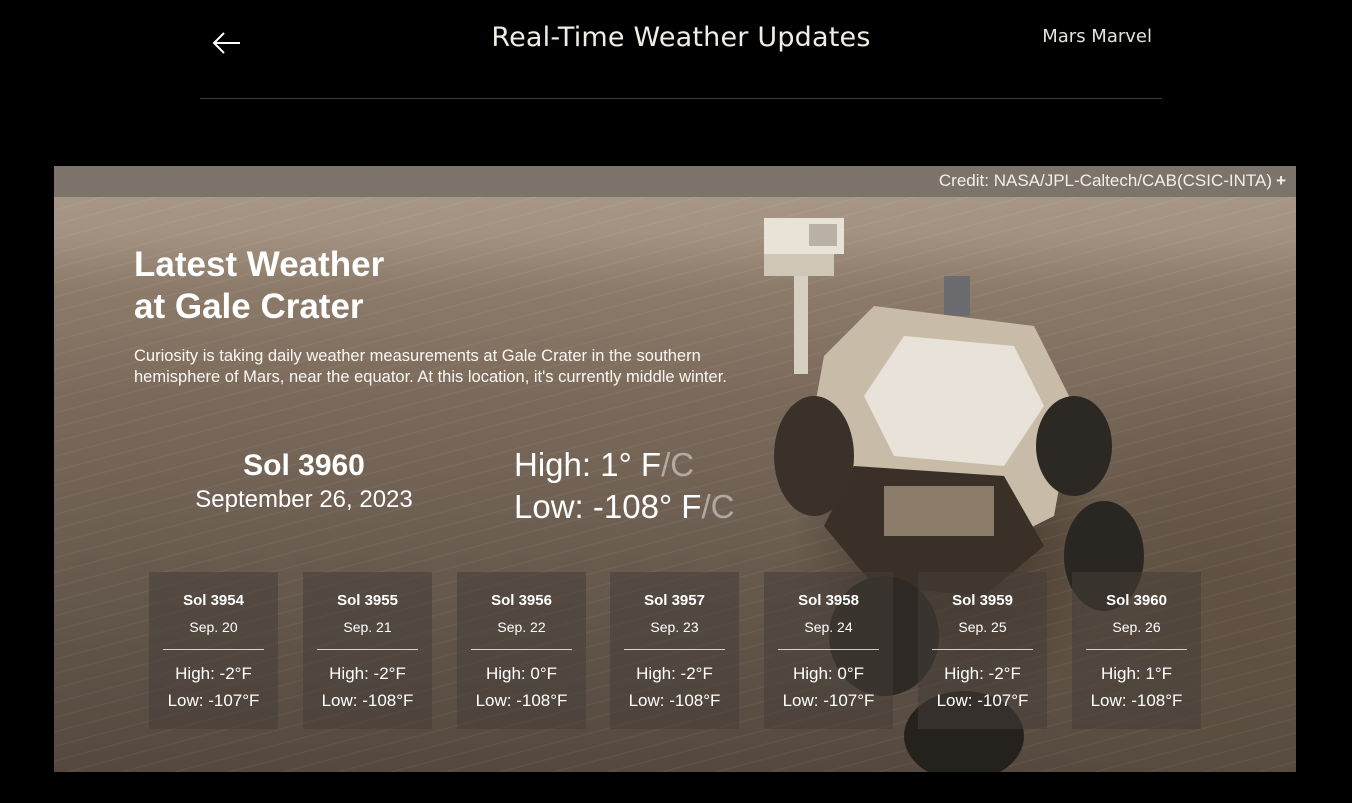 The height and width of the screenshot is (803, 1352). Describe the element at coordinates (828, 600) in the screenshot. I see `day-sol: Sol 3958` at that location.